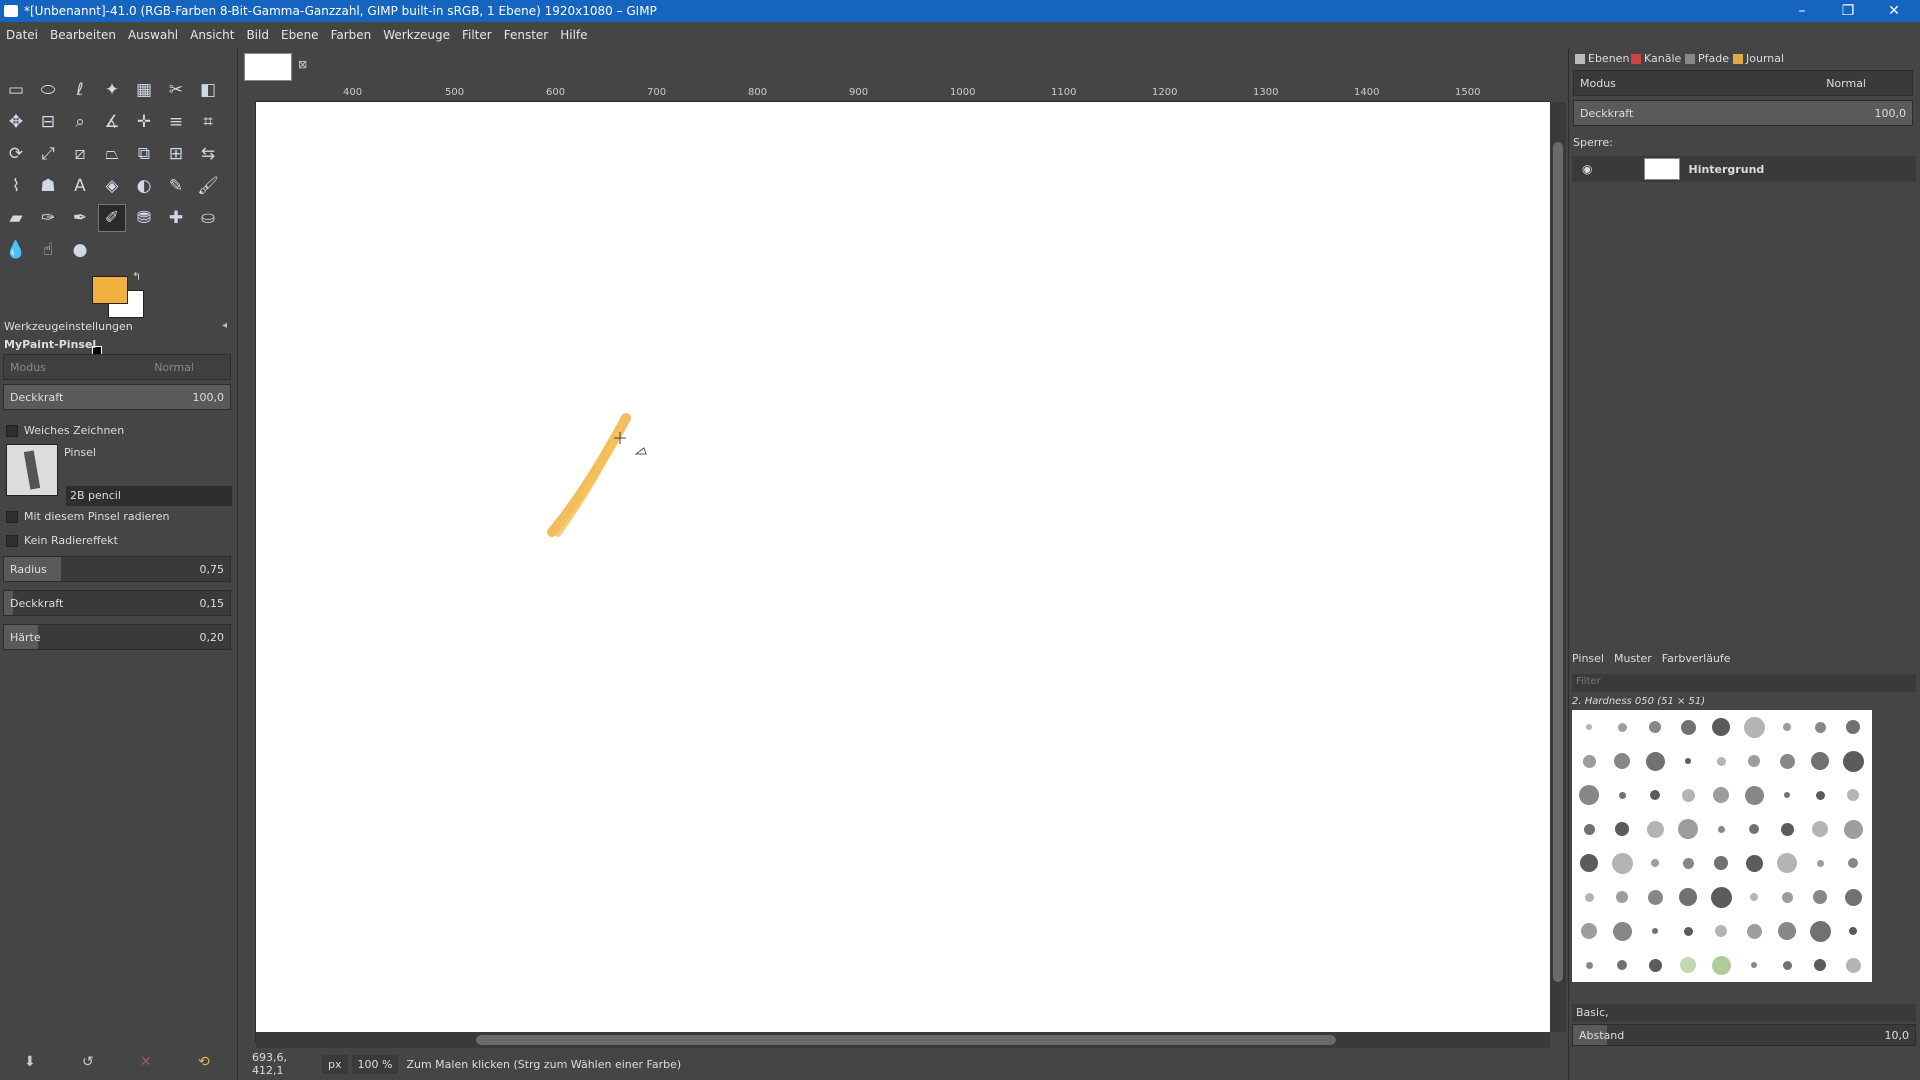 Image resolution: width=1920 pixels, height=1080 pixels. What do you see at coordinates (526, 35) in the screenshot?
I see `menu-fenster: Fenster` at bounding box center [526, 35].